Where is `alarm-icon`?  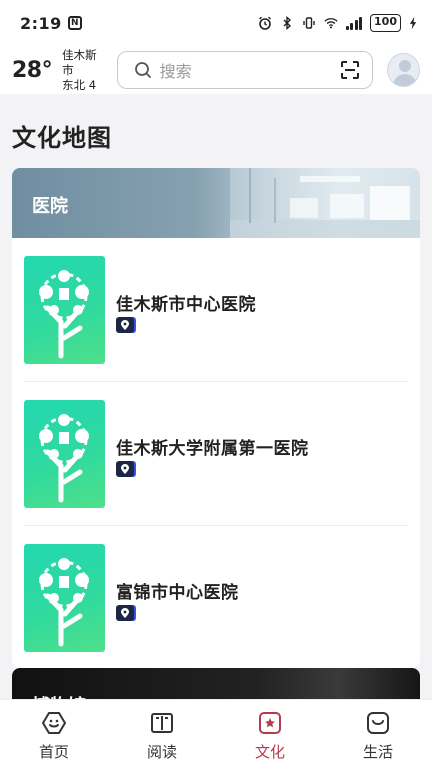 alarm-icon is located at coordinates (264, 23).